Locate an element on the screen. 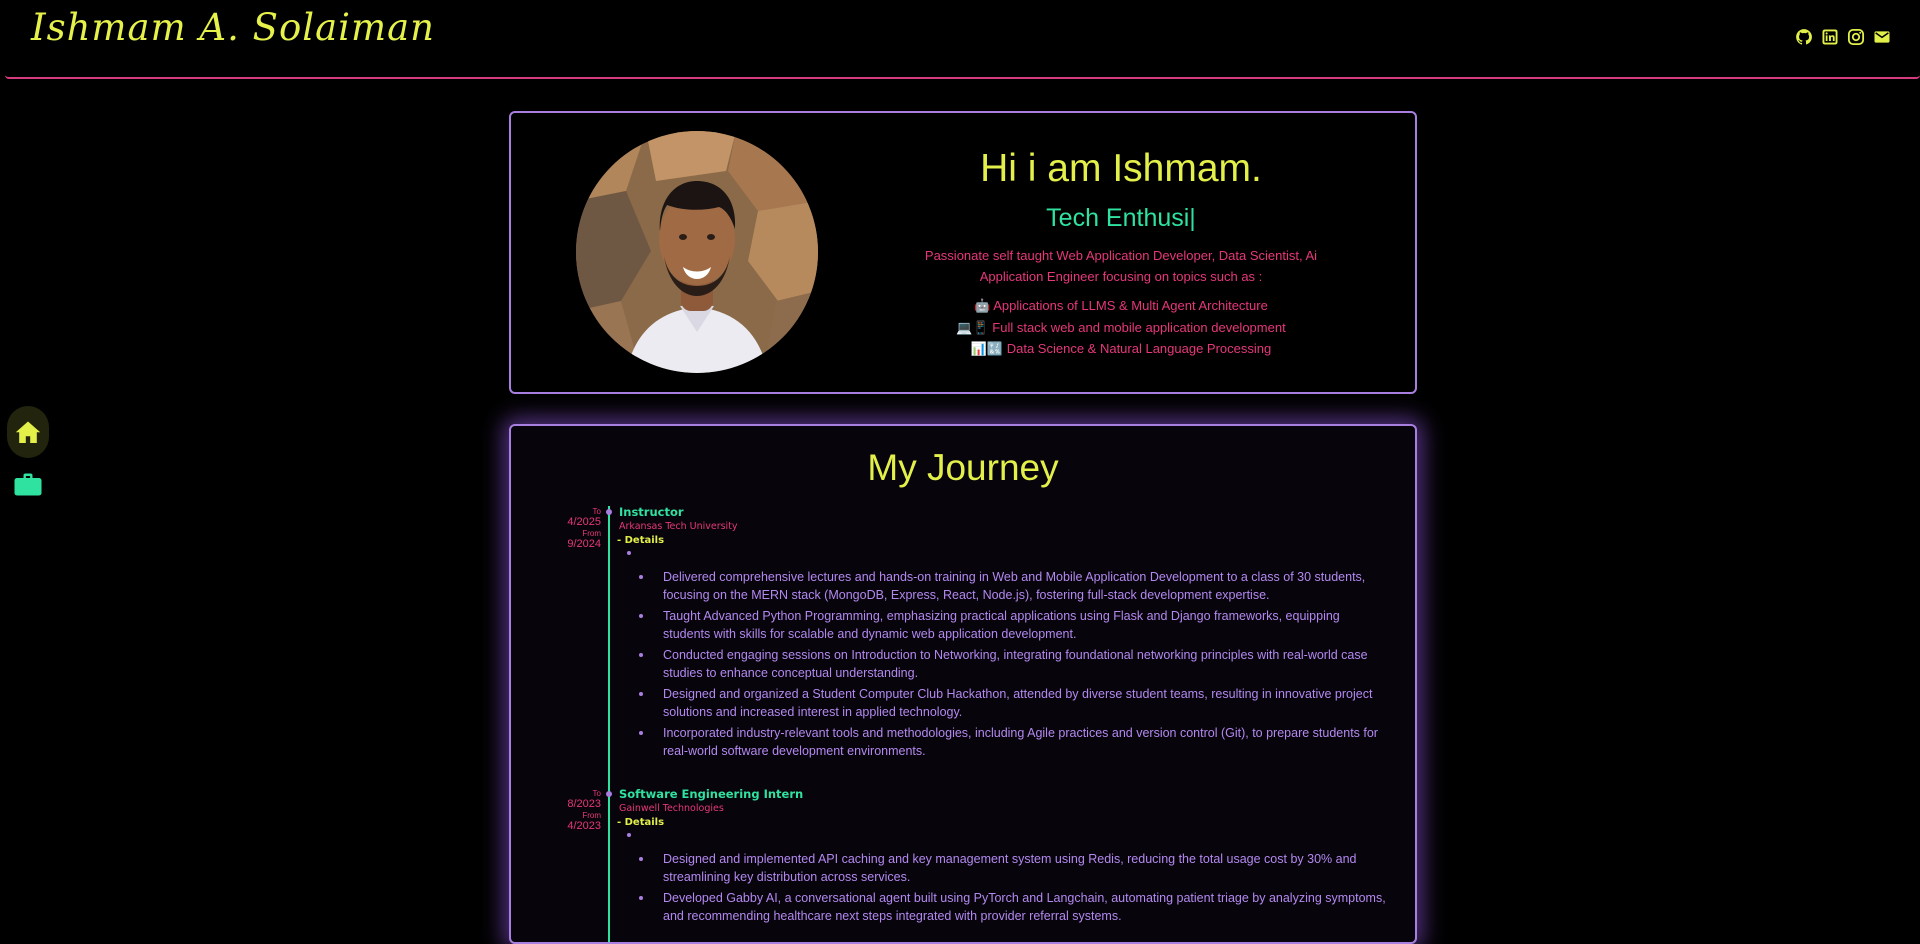  mail-icon is located at coordinates (1882, 37).